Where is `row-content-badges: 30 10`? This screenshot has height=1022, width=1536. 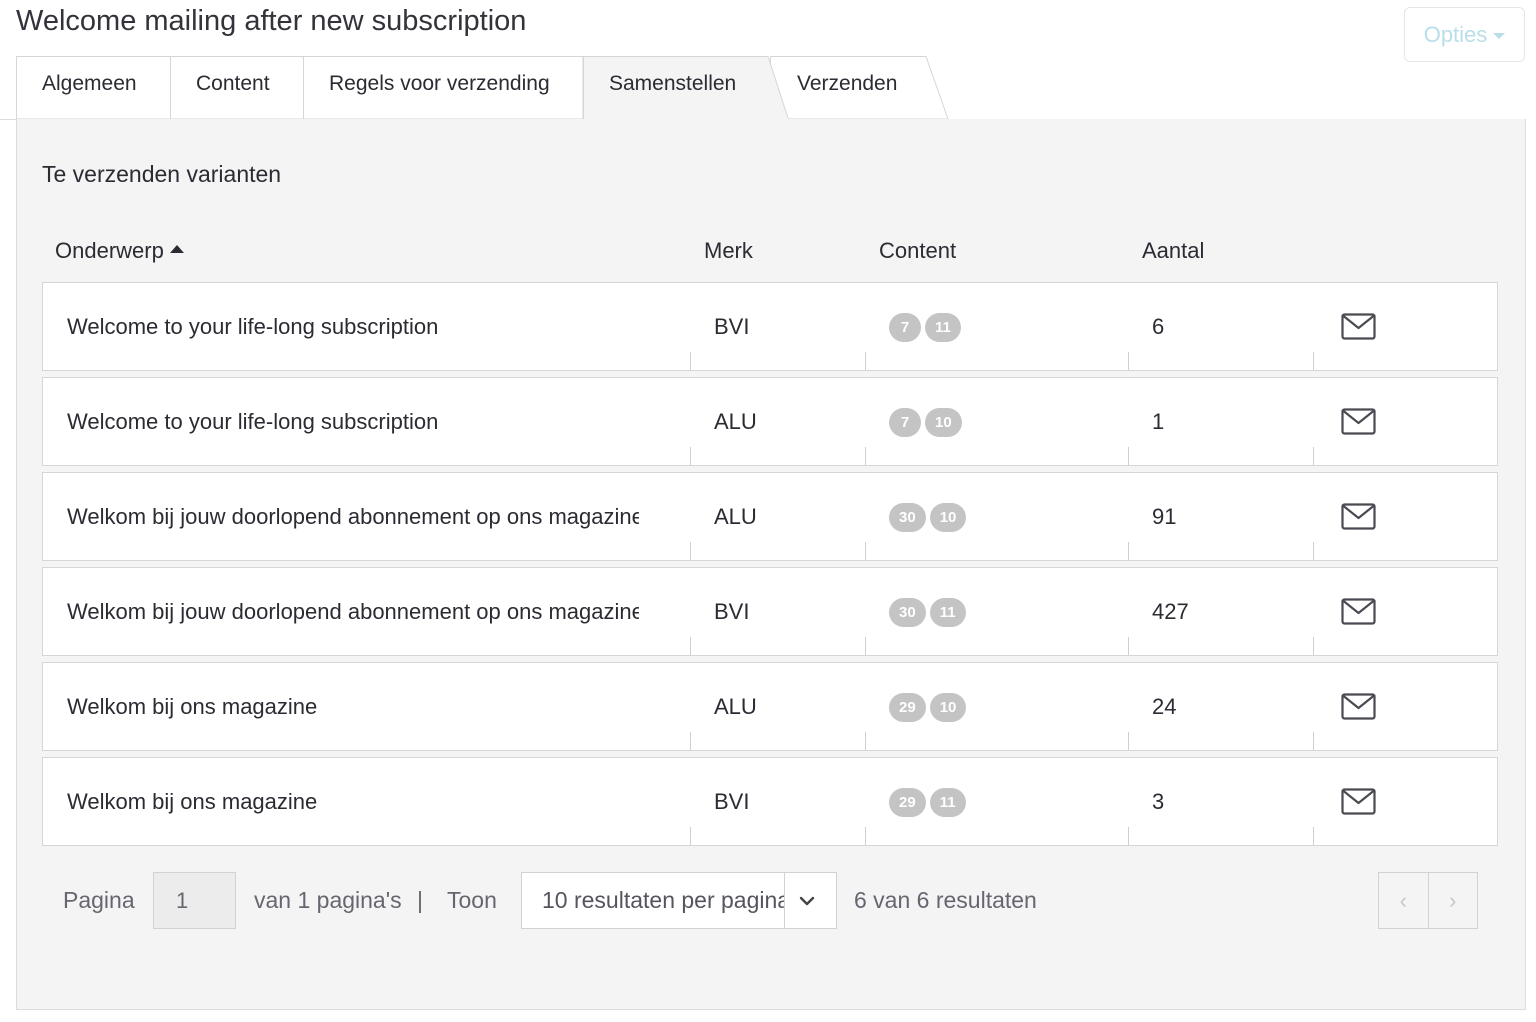 row-content-badges: 30 10 is located at coordinates (928, 516).